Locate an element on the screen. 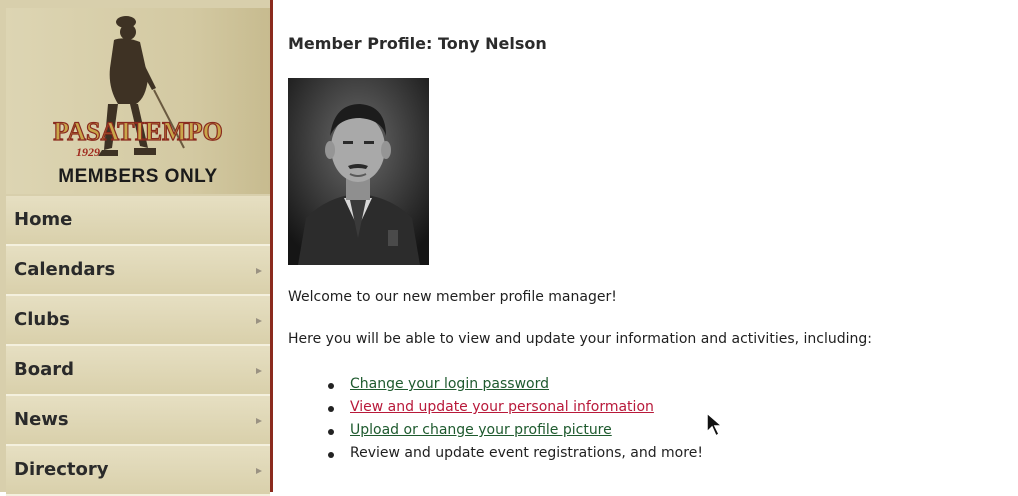 The width and height of the screenshot is (1018, 496). club-logo: PASATIEMPO 1929 MEMBERS ONLY is located at coordinates (138, 101).